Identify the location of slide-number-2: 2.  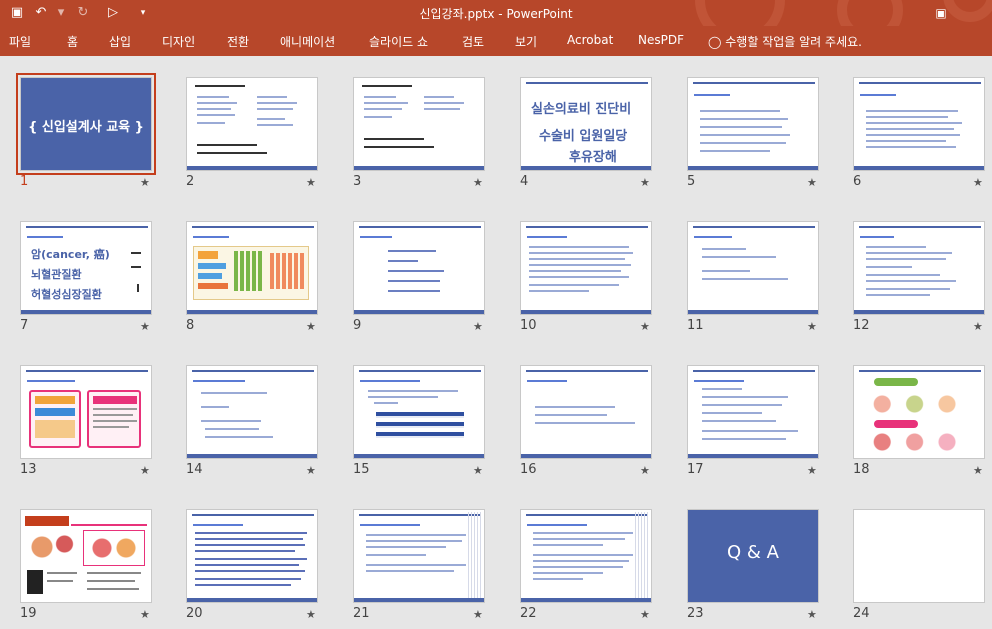
(190, 181).